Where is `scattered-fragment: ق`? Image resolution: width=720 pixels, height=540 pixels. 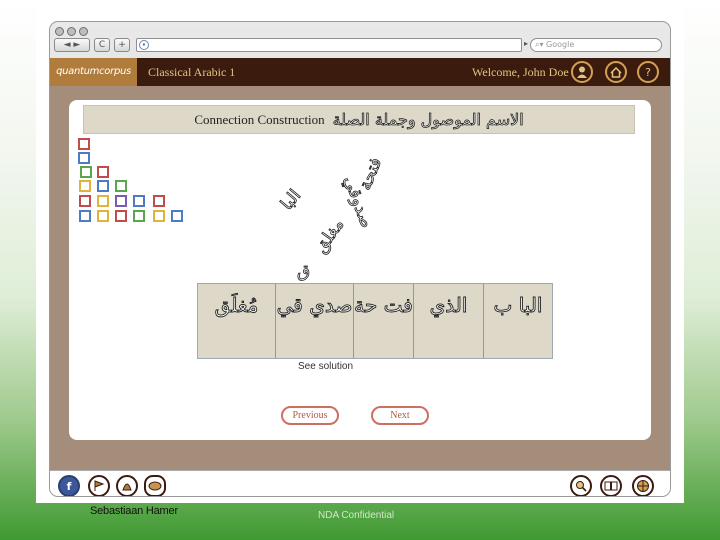 scattered-fragment: ق is located at coordinates (304, 272).